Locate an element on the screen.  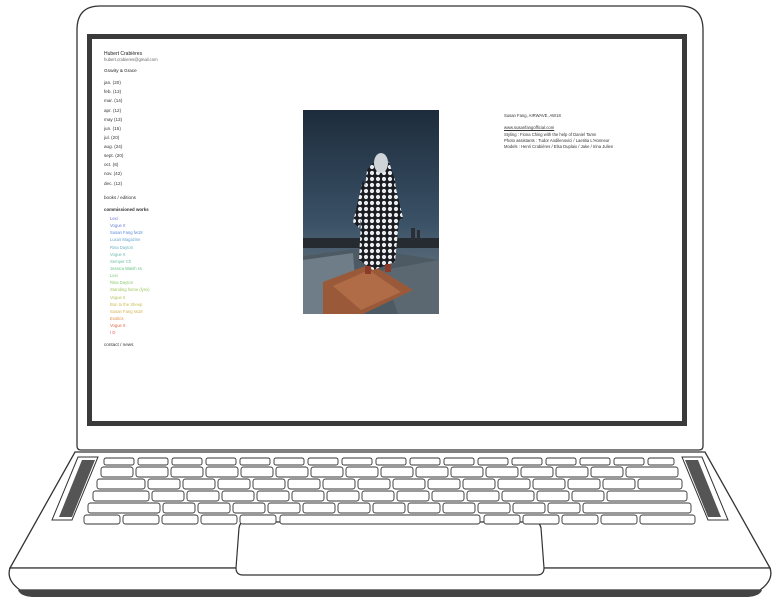
commissioned-work-link: Bon to the Sheep is located at coordinates (167, 304).